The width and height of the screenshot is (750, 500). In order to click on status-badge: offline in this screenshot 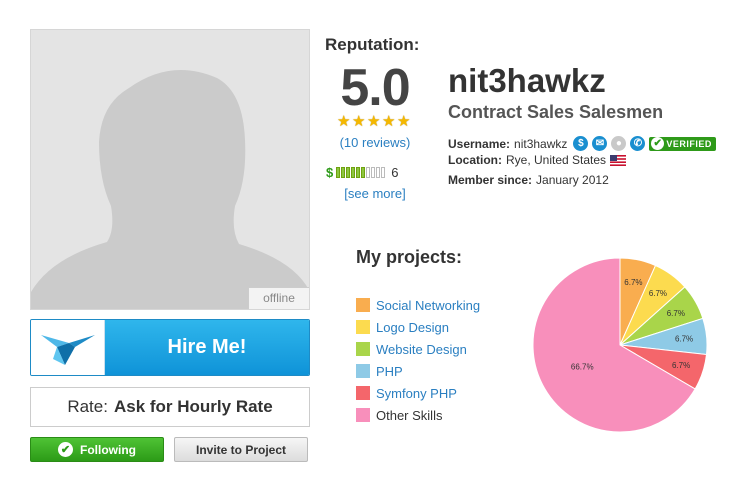, I will do `click(278, 298)`.